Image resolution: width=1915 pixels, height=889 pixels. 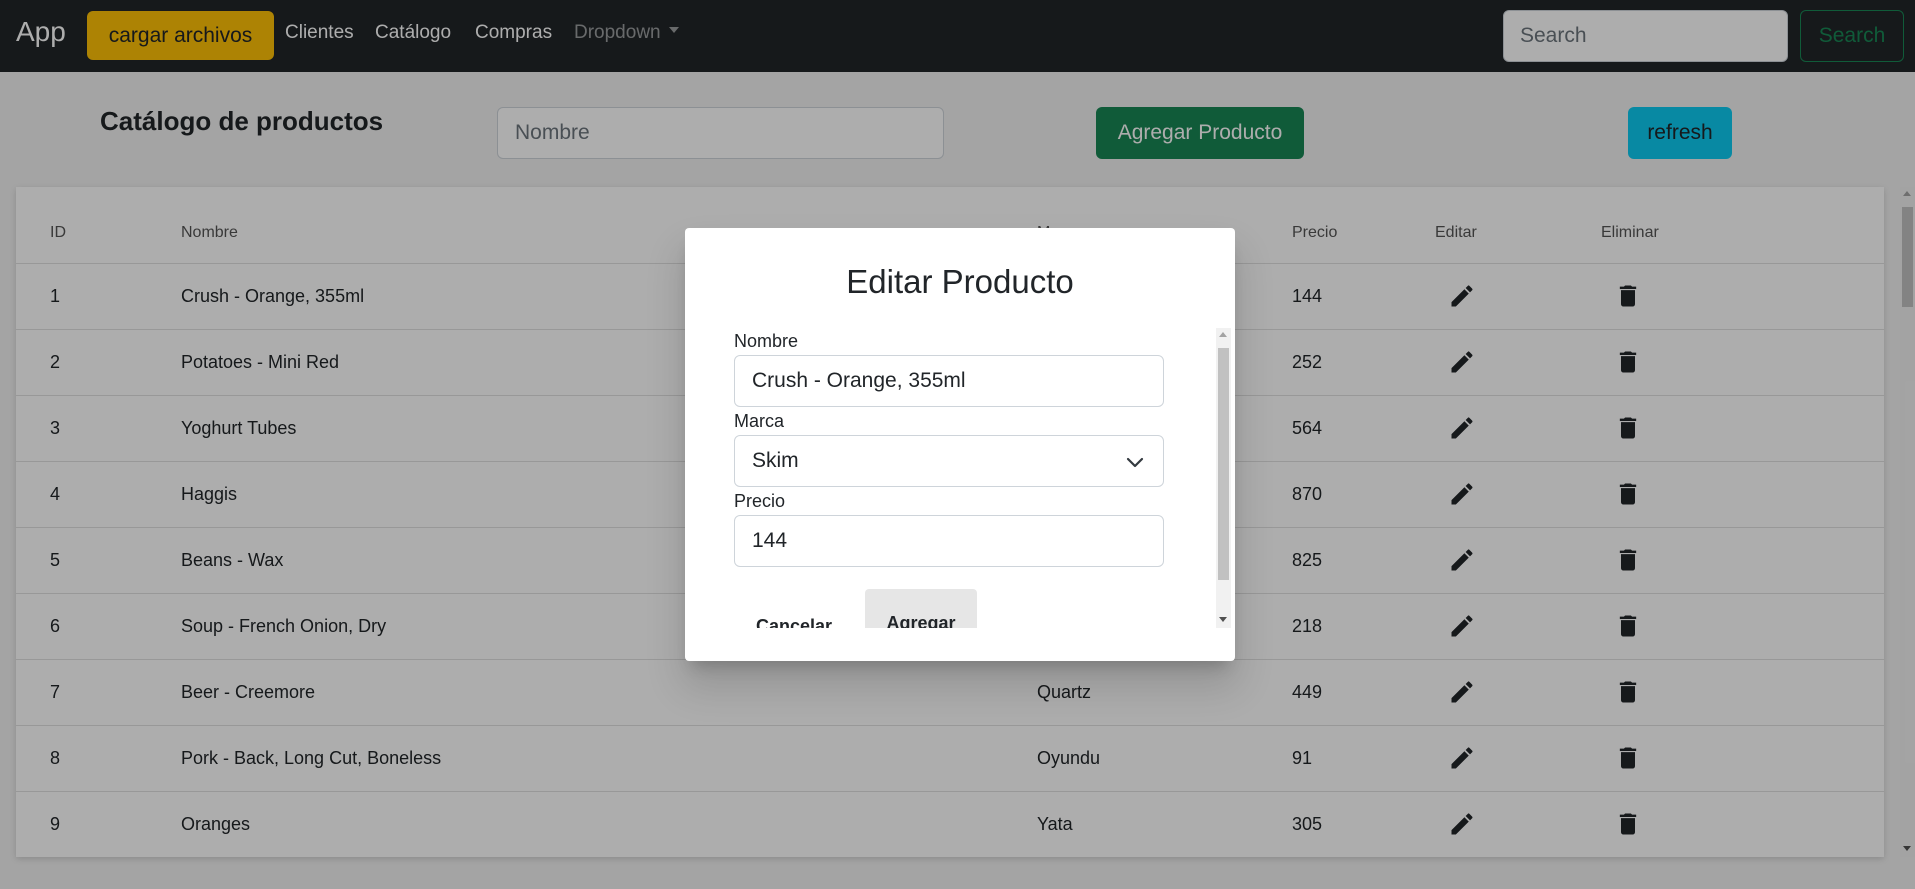 I want to click on dialog-scroll-down-icon, so click(x=1223, y=619).